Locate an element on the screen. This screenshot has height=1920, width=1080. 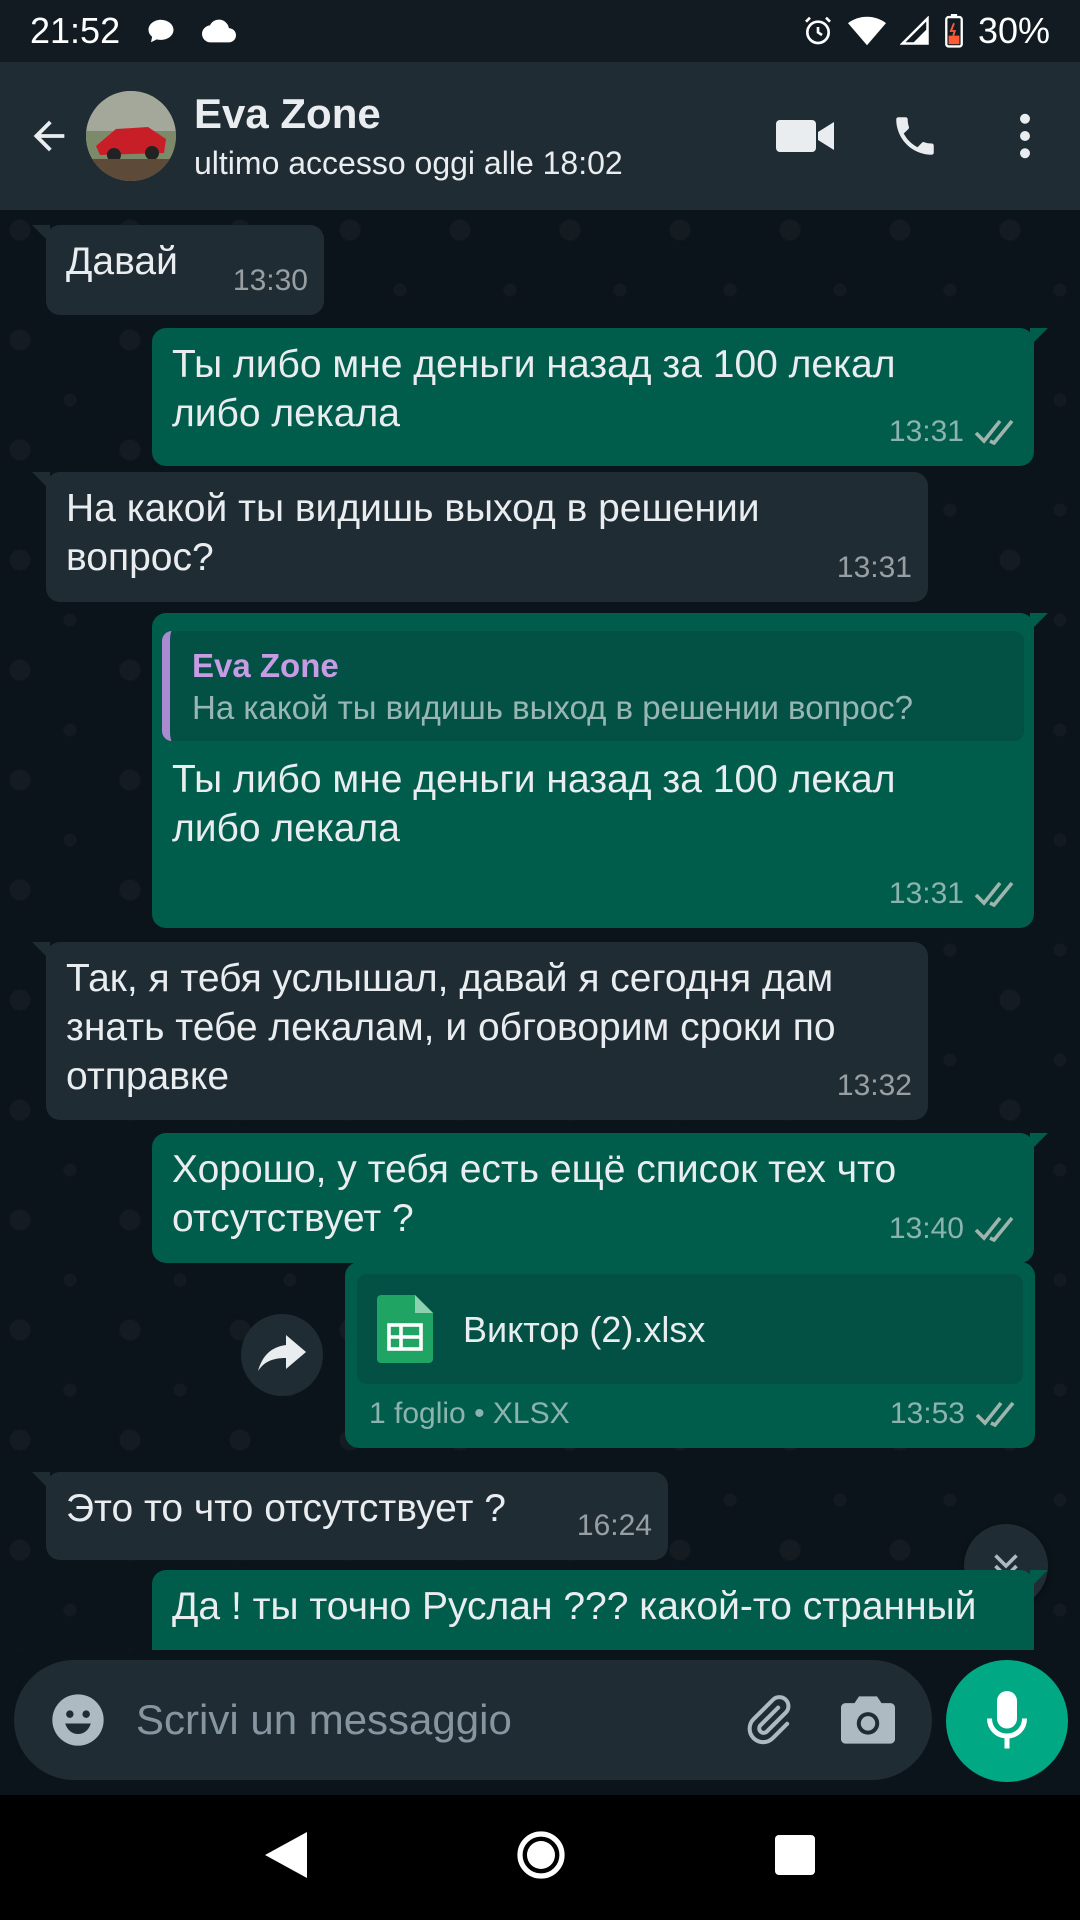
message-incoming: Давай 13:30 is located at coordinates (178, 270).